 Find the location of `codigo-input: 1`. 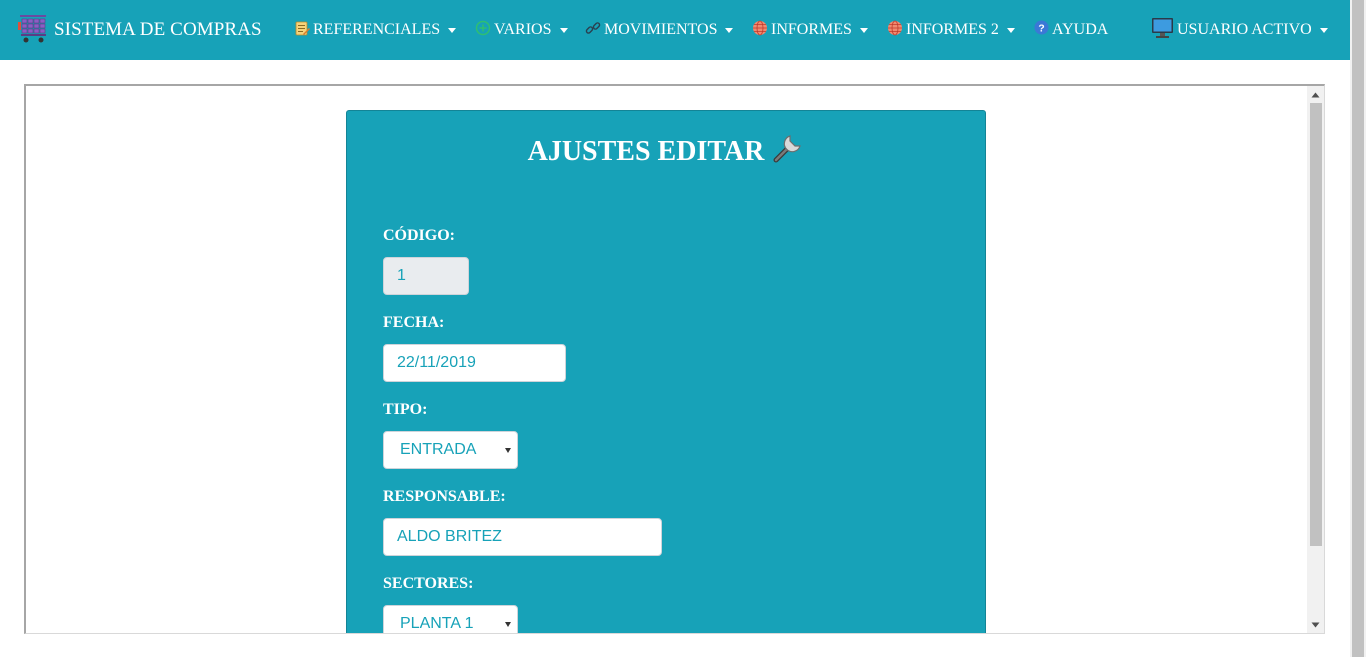

codigo-input: 1 is located at coordinates (426, 276).